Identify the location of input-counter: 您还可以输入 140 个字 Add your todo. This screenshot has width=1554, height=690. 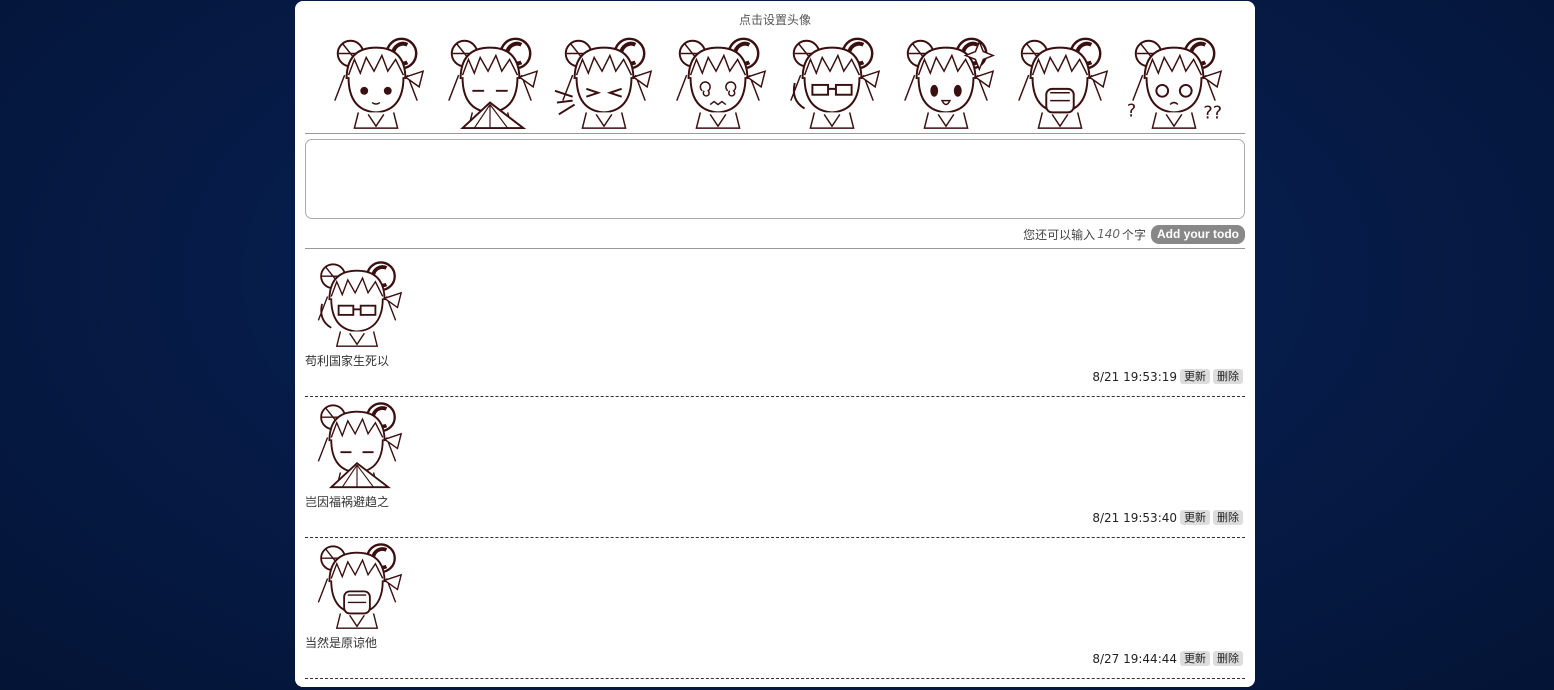
(1134, 234).